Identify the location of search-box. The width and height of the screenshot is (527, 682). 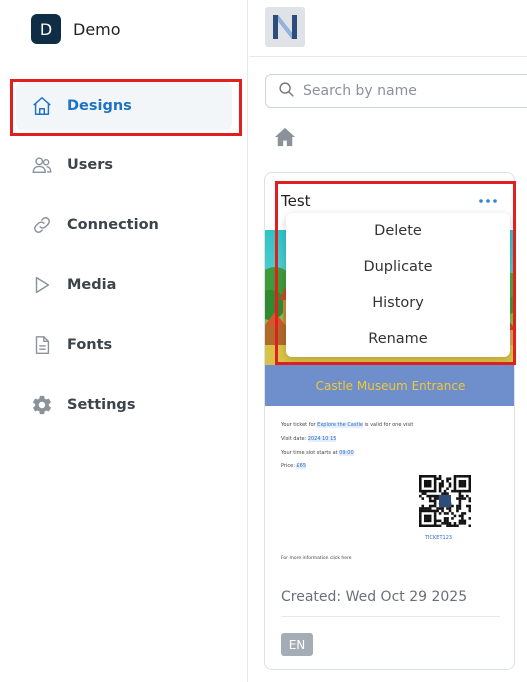
(396, 91).